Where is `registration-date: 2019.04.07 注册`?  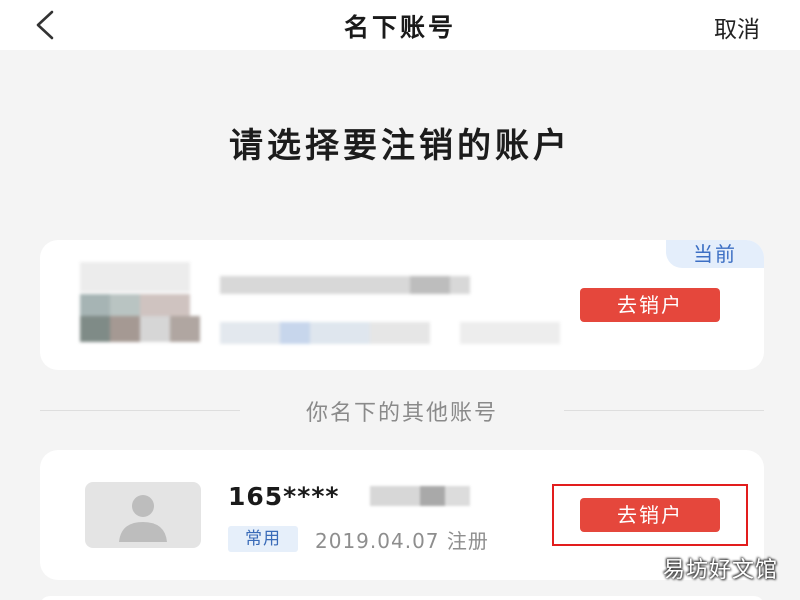 registration-date: 2019.04.07 注册 is located at coordinates (402, 541).